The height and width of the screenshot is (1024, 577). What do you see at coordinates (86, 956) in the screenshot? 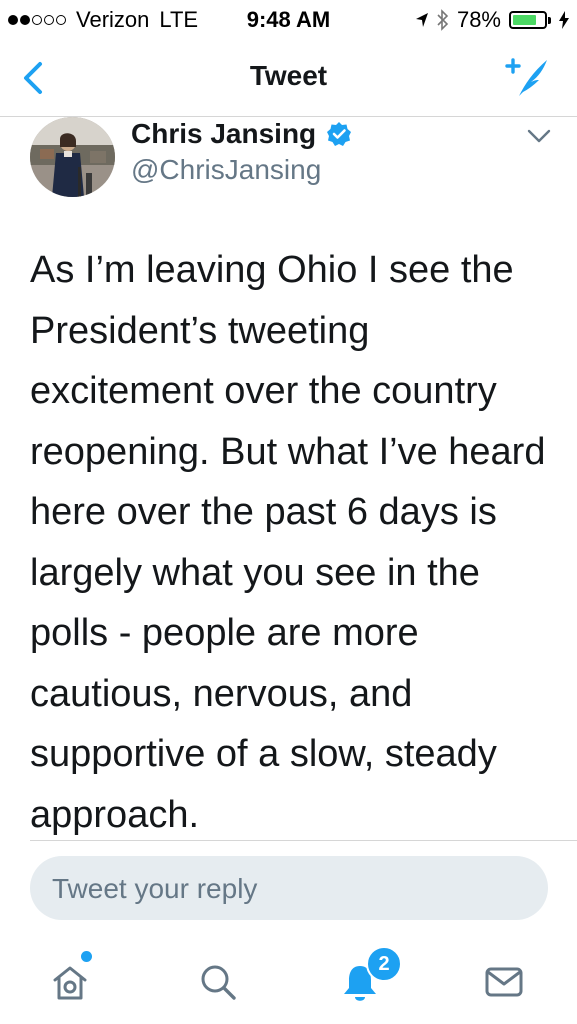
I see `home-unread-dot` at bounding box center [86, 956].